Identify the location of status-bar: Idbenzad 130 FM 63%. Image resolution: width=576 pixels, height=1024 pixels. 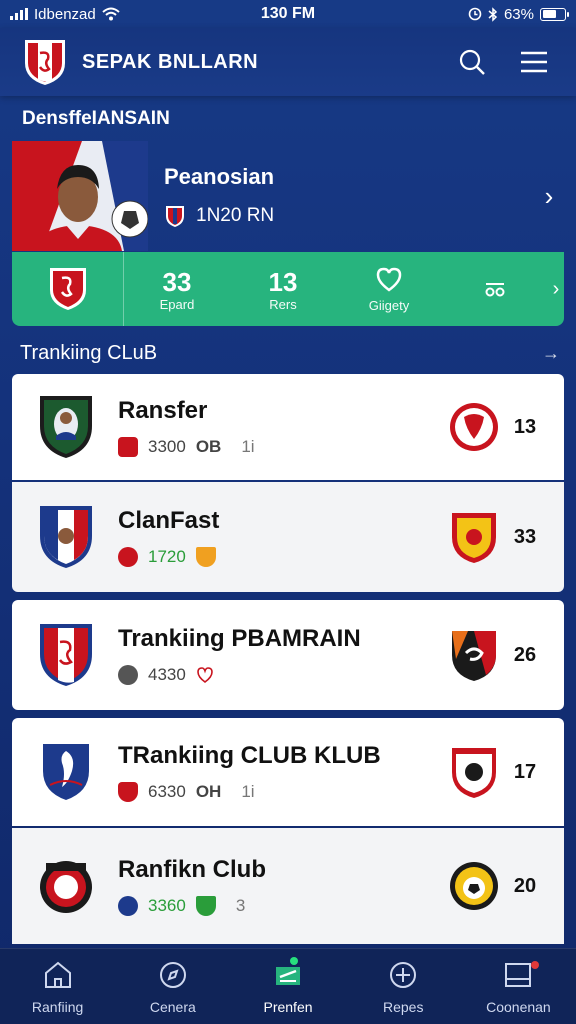
(288, 14).